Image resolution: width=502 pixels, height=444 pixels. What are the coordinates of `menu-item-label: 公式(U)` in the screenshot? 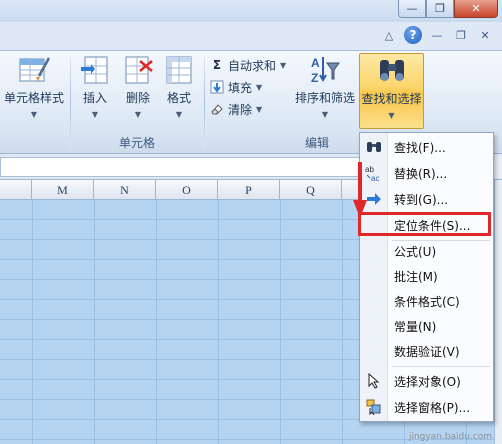 It's located at (415, 251).